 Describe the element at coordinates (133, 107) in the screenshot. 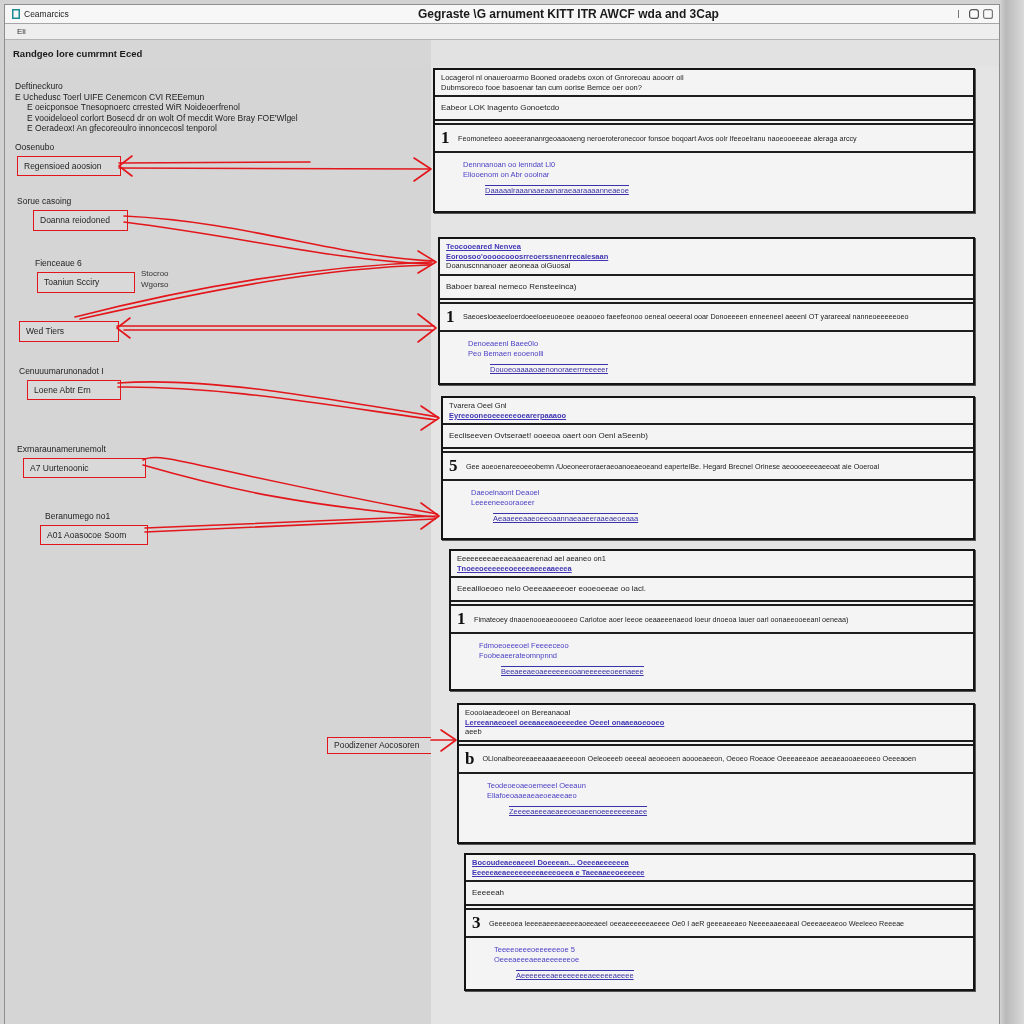

I see `list-item: E oeicponsoe Tnesopnoerc crrested WiR Noideoerfrenol` at that location.